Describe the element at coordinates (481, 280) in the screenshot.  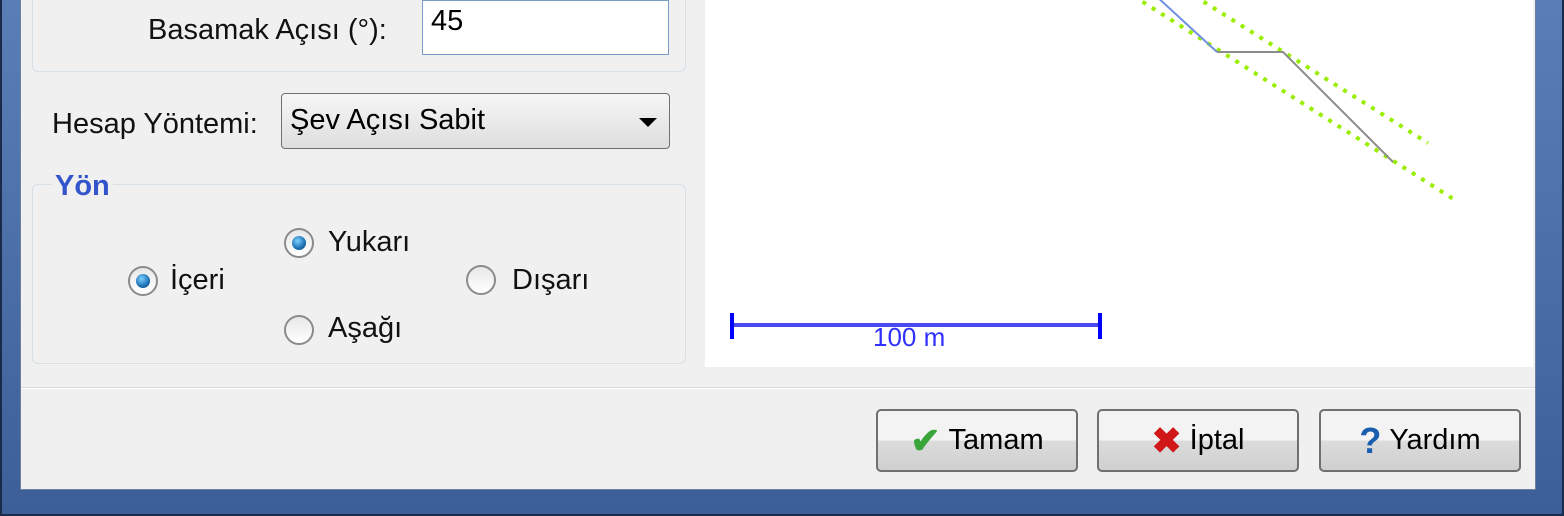
I see `radio-outward` at that location.